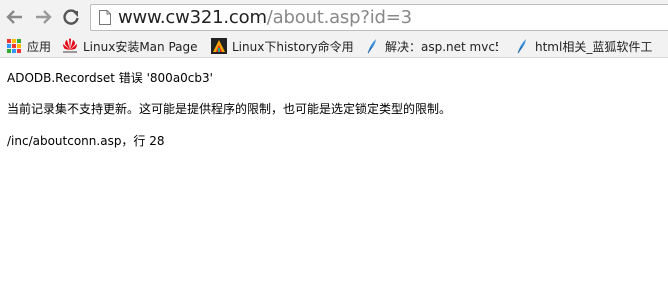  I want to click on error-title: ADODB.Recordset 错误 '800a0cb3', so click(110, 78).